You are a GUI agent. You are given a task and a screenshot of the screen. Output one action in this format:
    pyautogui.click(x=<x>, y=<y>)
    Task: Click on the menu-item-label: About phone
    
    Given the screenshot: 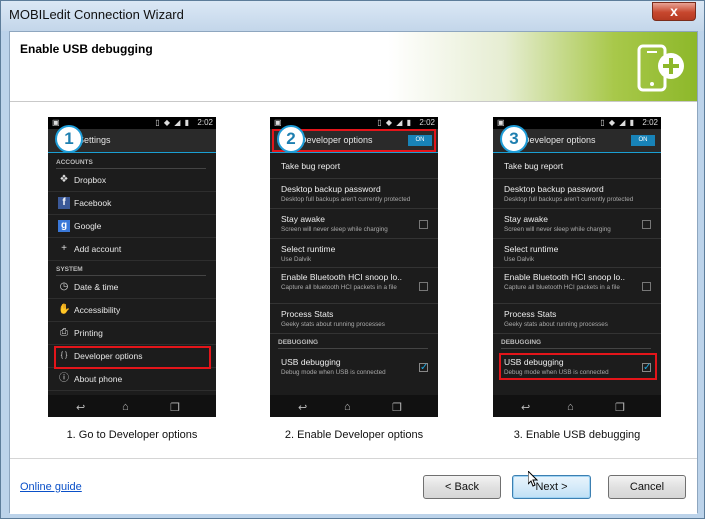 What is the action you would take?
    pyautogui.click(x=98, y=379)
    